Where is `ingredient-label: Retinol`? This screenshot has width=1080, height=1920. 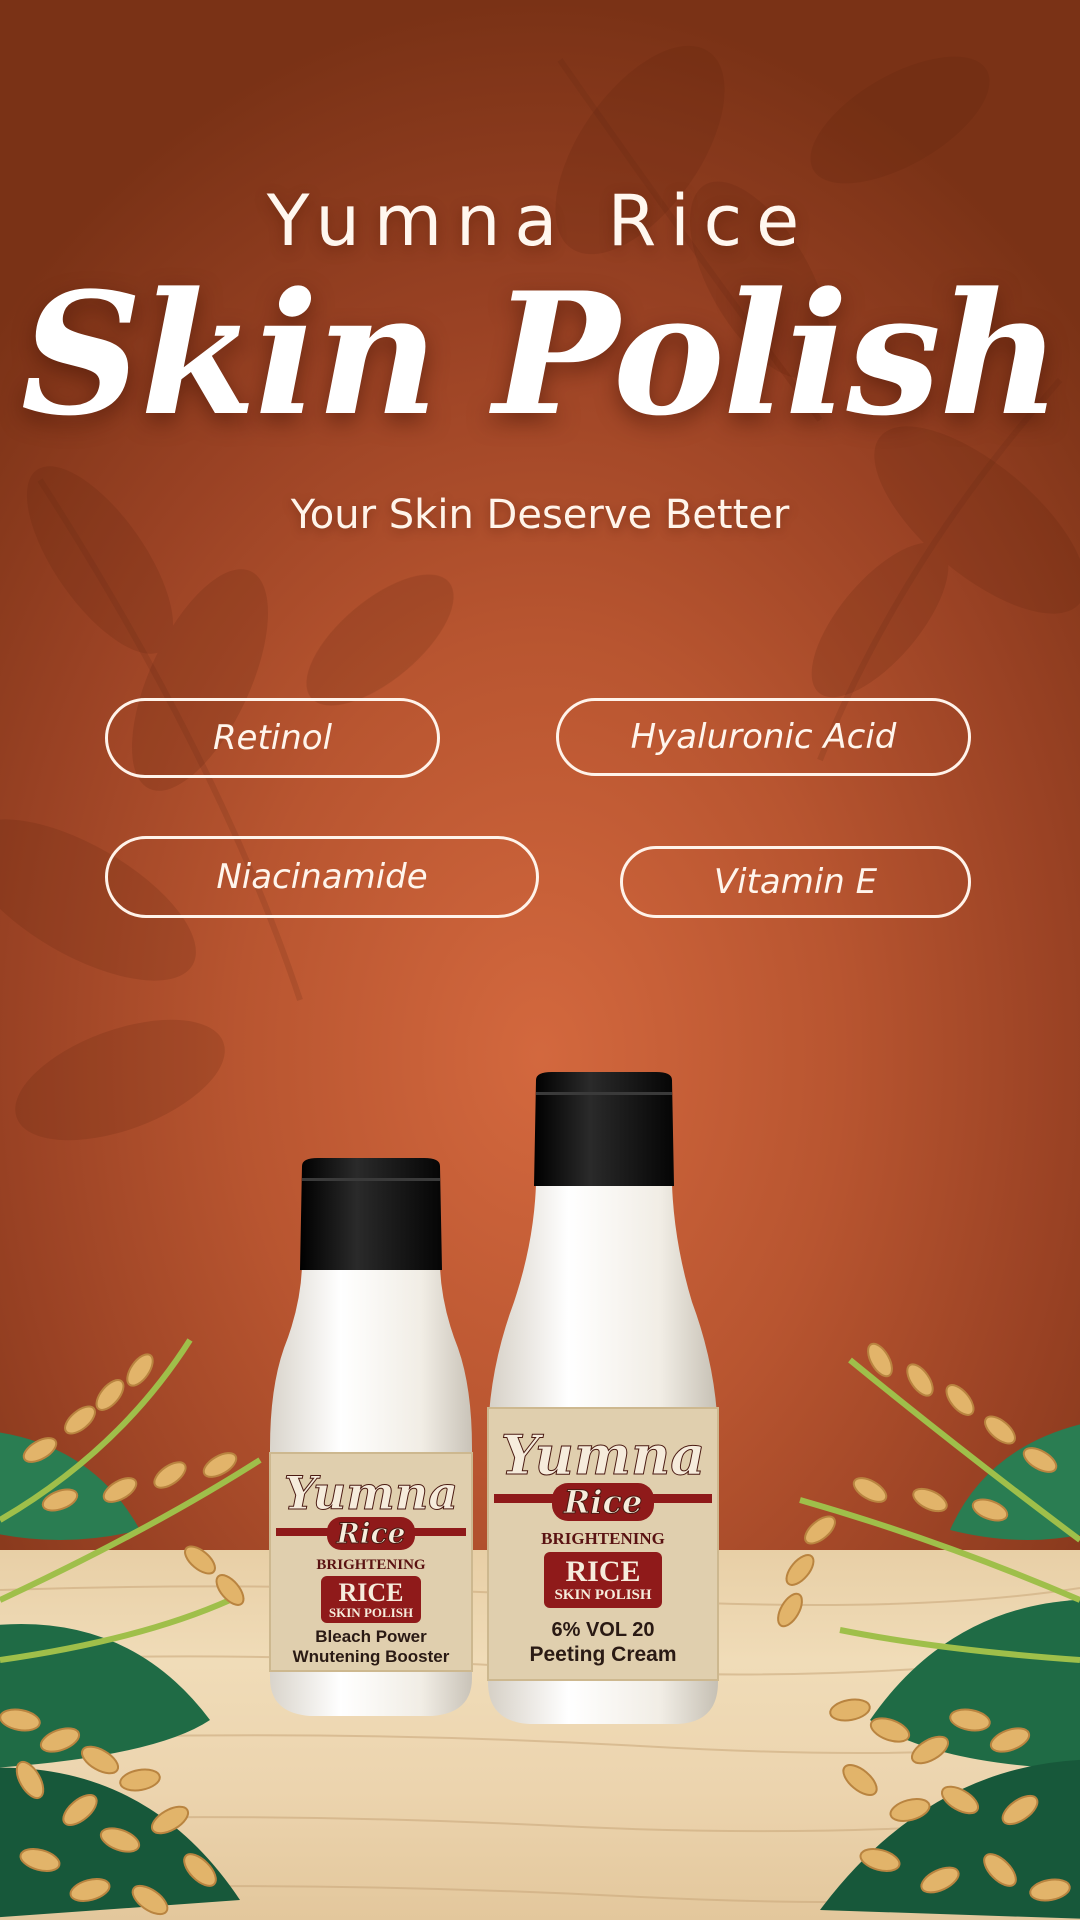 ingredient-label: Retinol is located at coordinates (272, 738).